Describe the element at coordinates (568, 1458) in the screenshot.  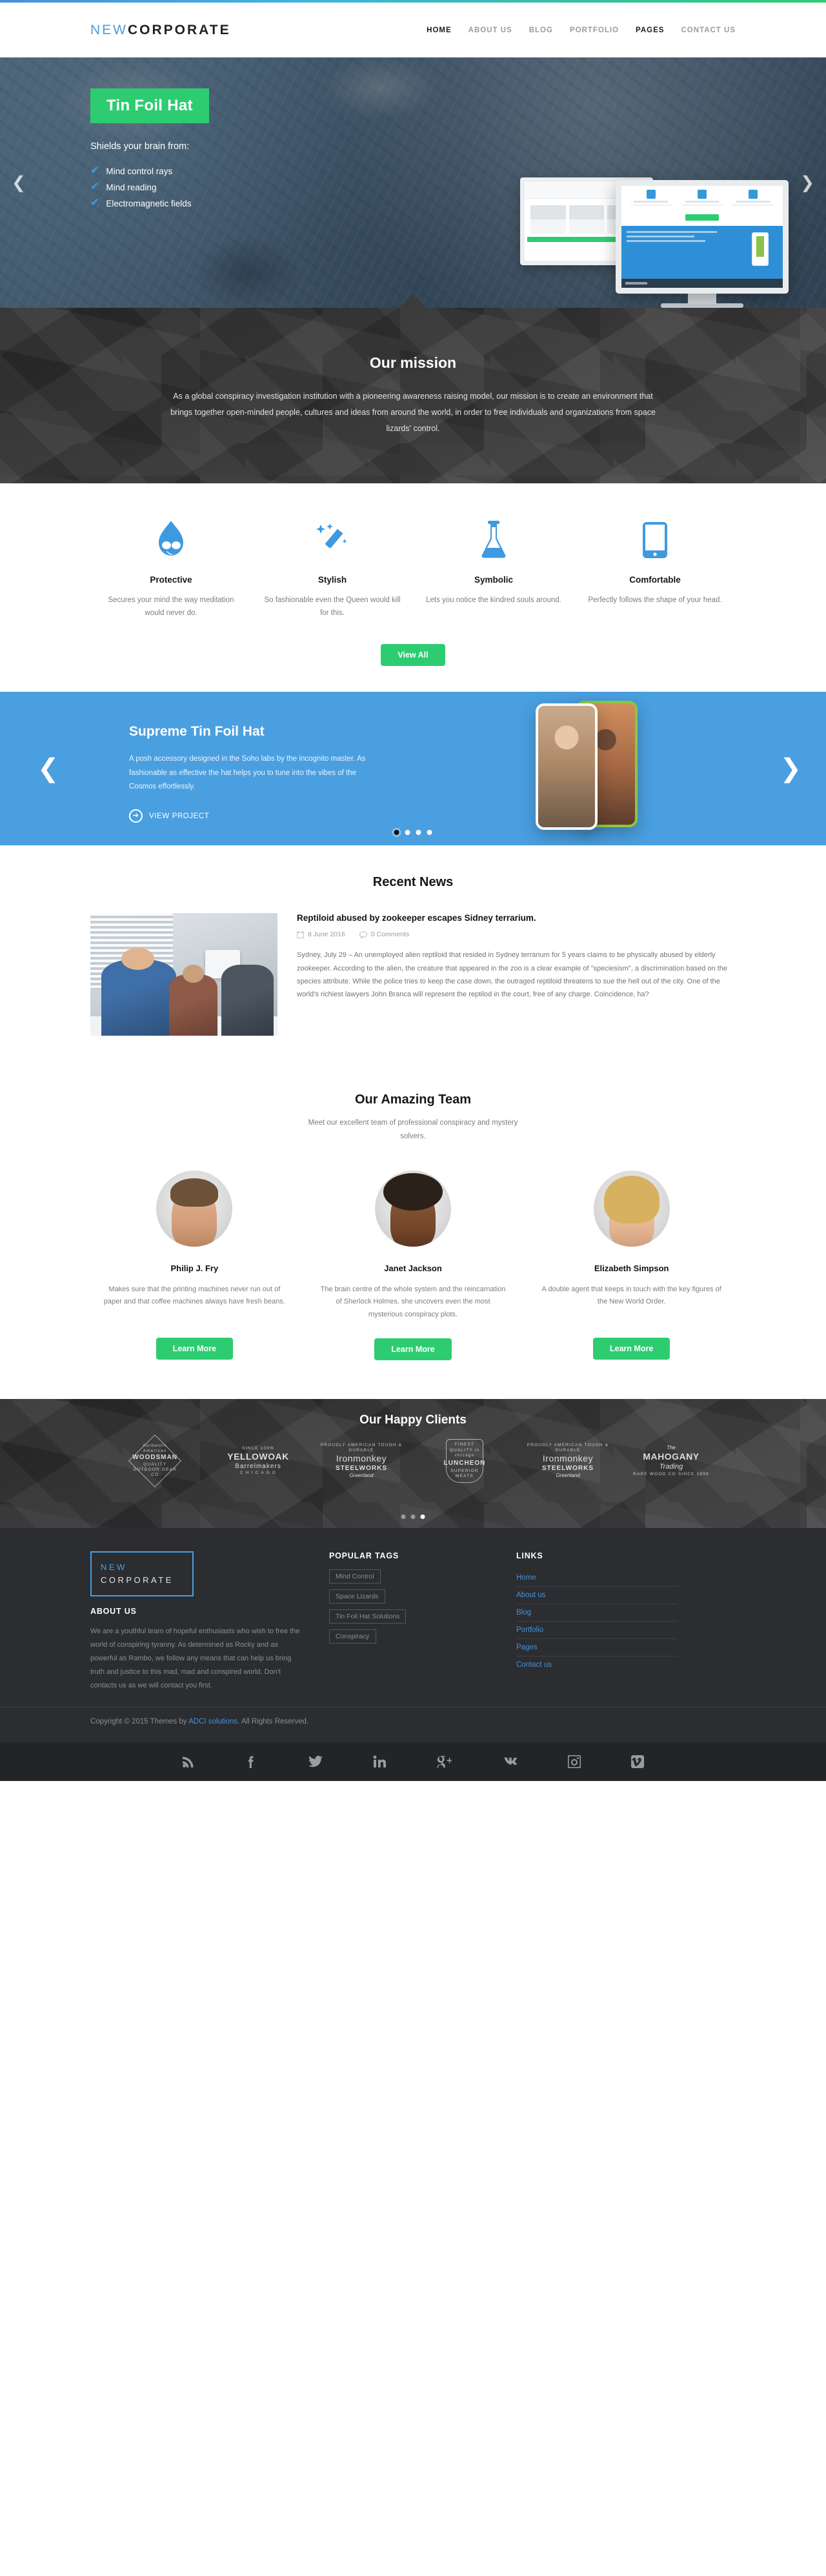
I see `client-logo-main: Ironmonkey` at that location.